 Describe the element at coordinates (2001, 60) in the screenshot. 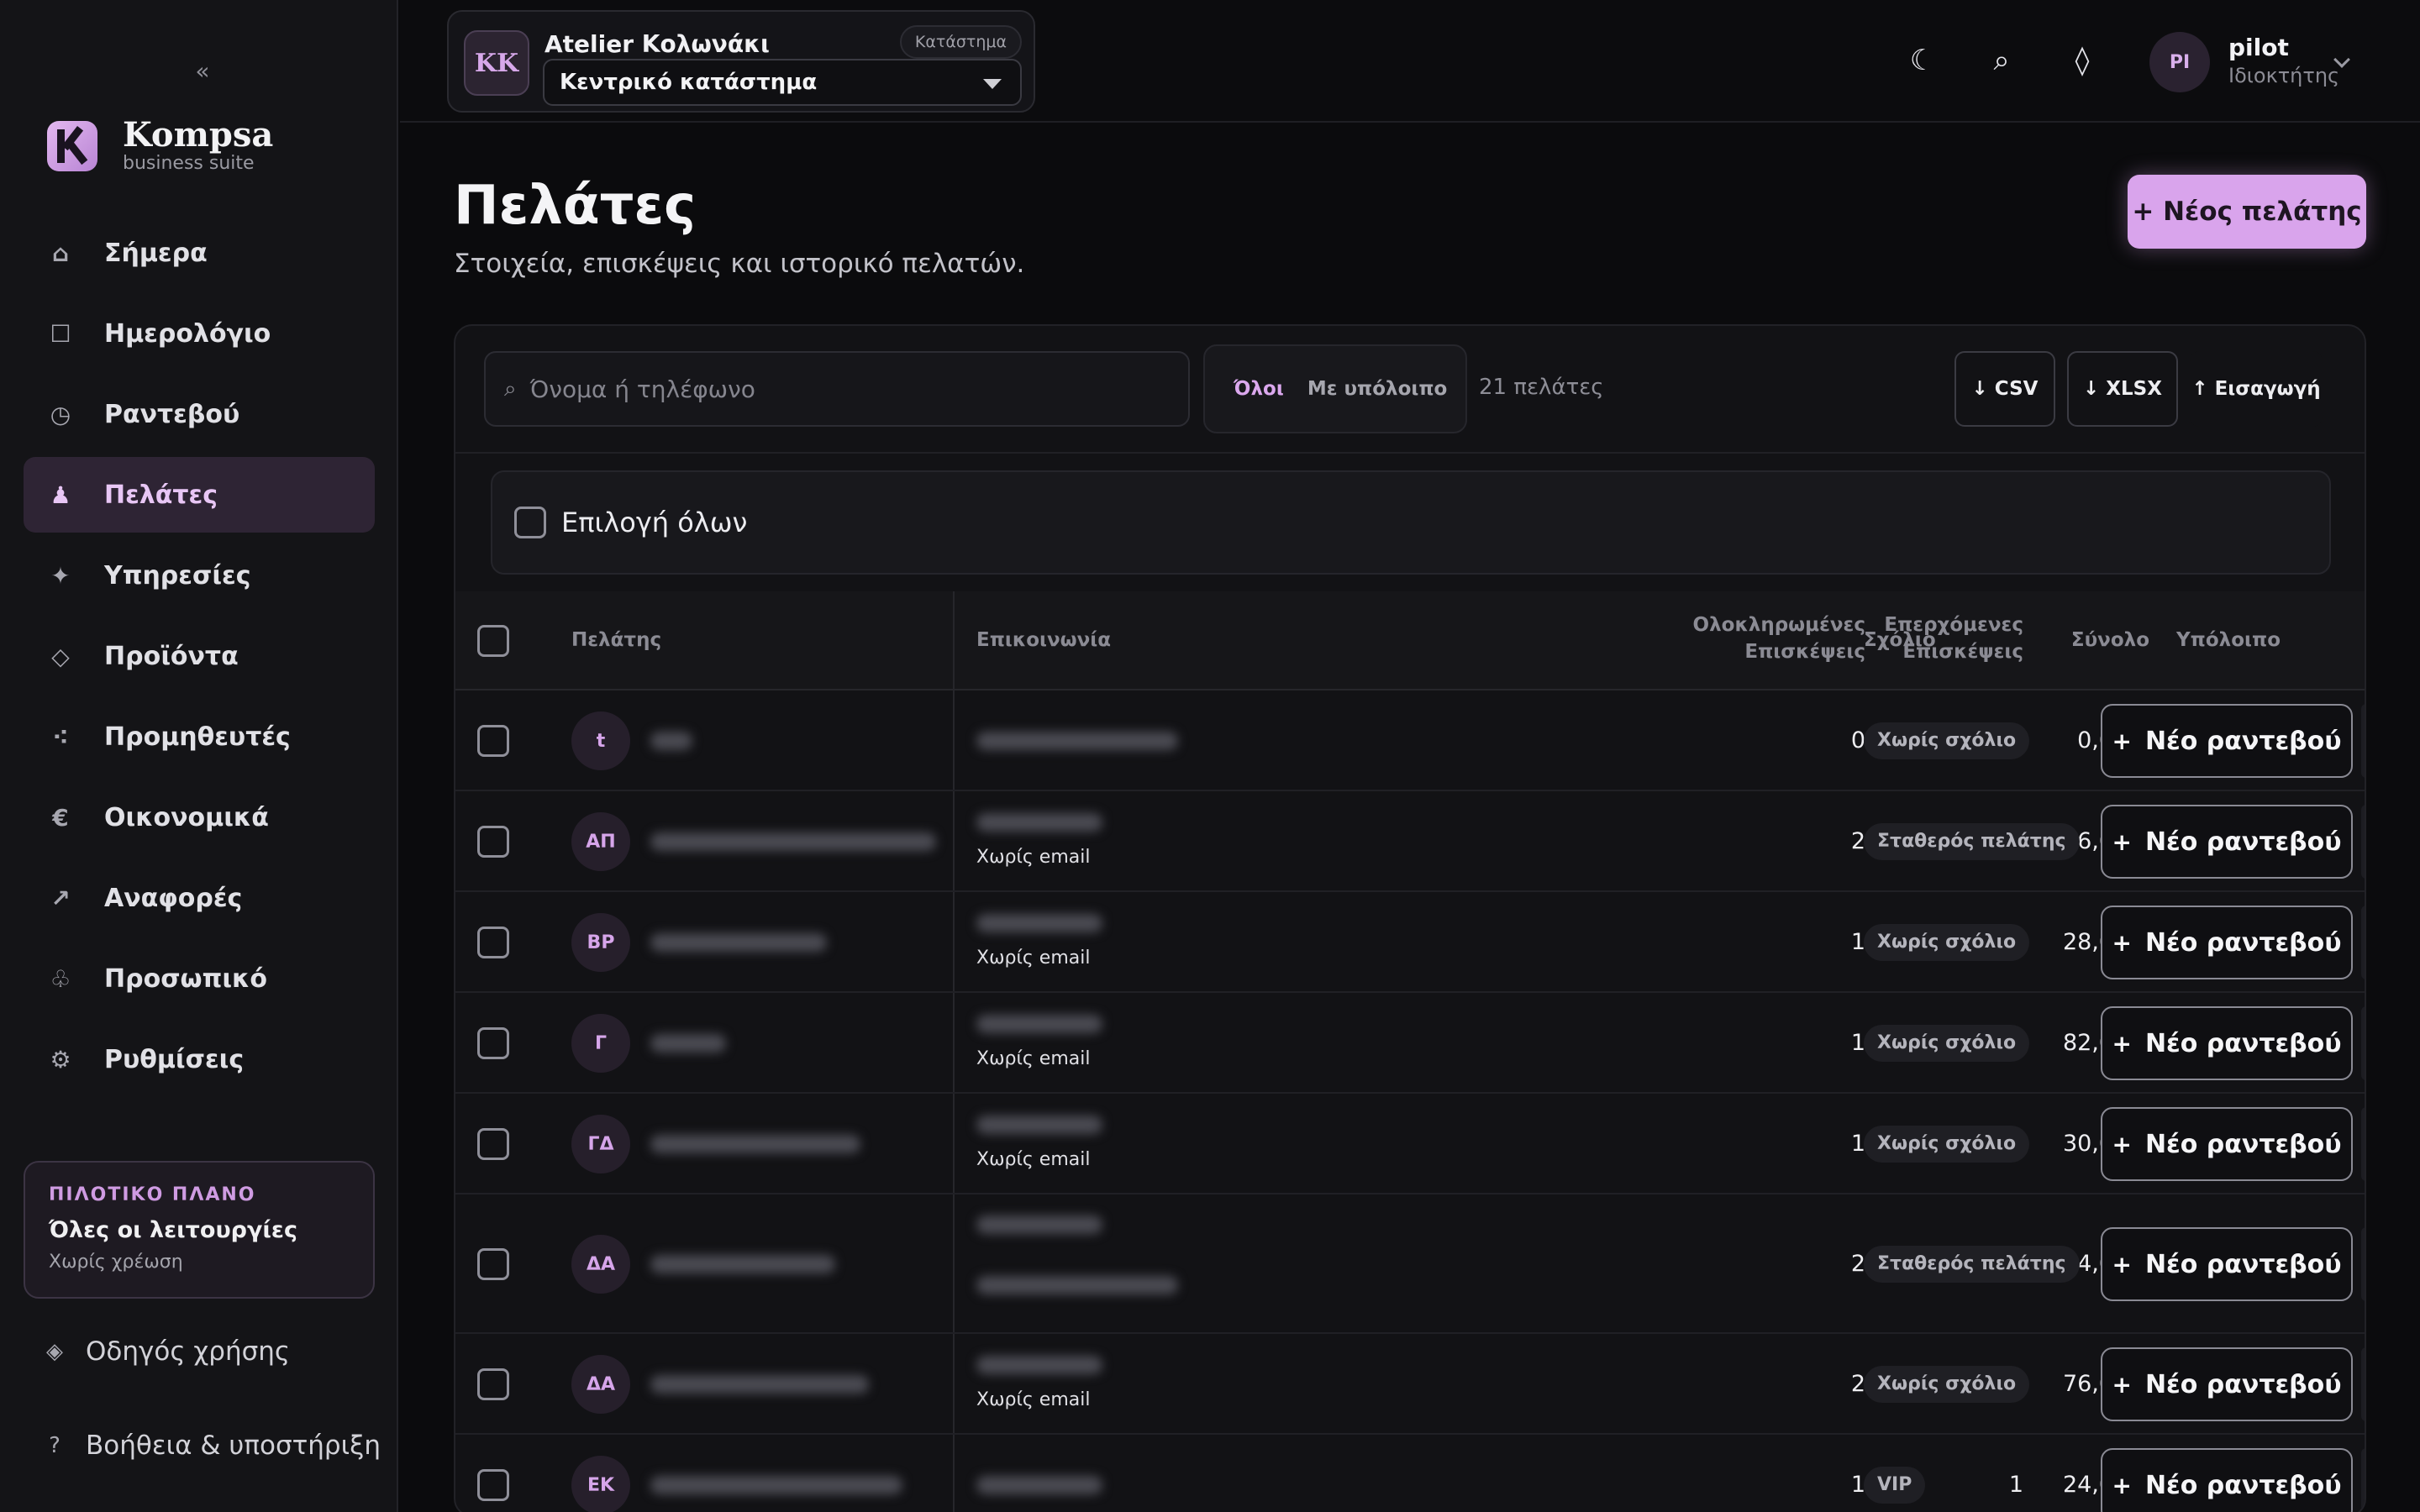

I see `search-icon: ⌕` at that location.